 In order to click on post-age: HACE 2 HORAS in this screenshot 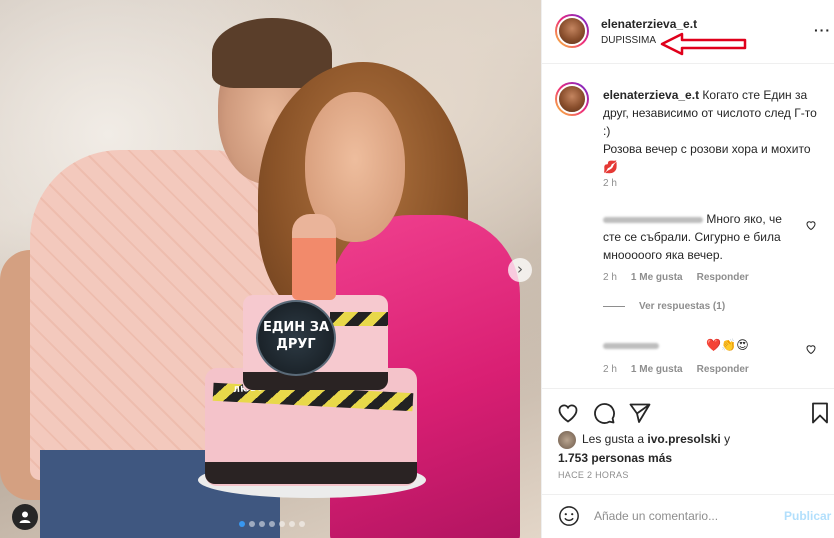, I will do `click(593, 475)`.